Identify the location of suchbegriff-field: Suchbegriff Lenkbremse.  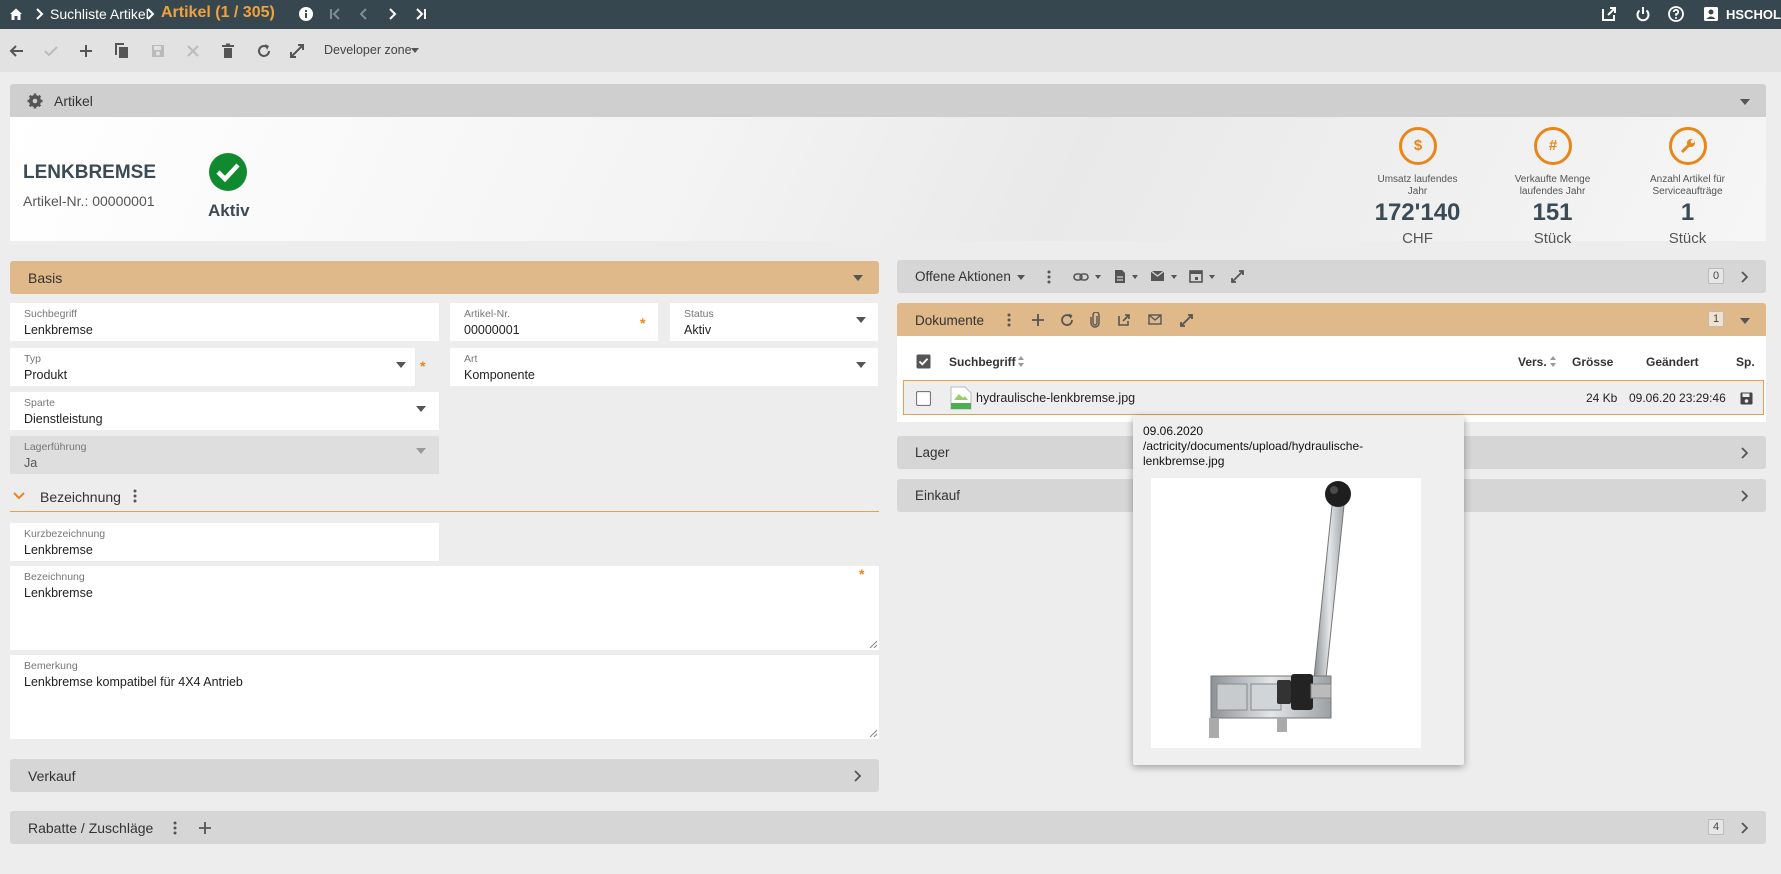
(224, 322).